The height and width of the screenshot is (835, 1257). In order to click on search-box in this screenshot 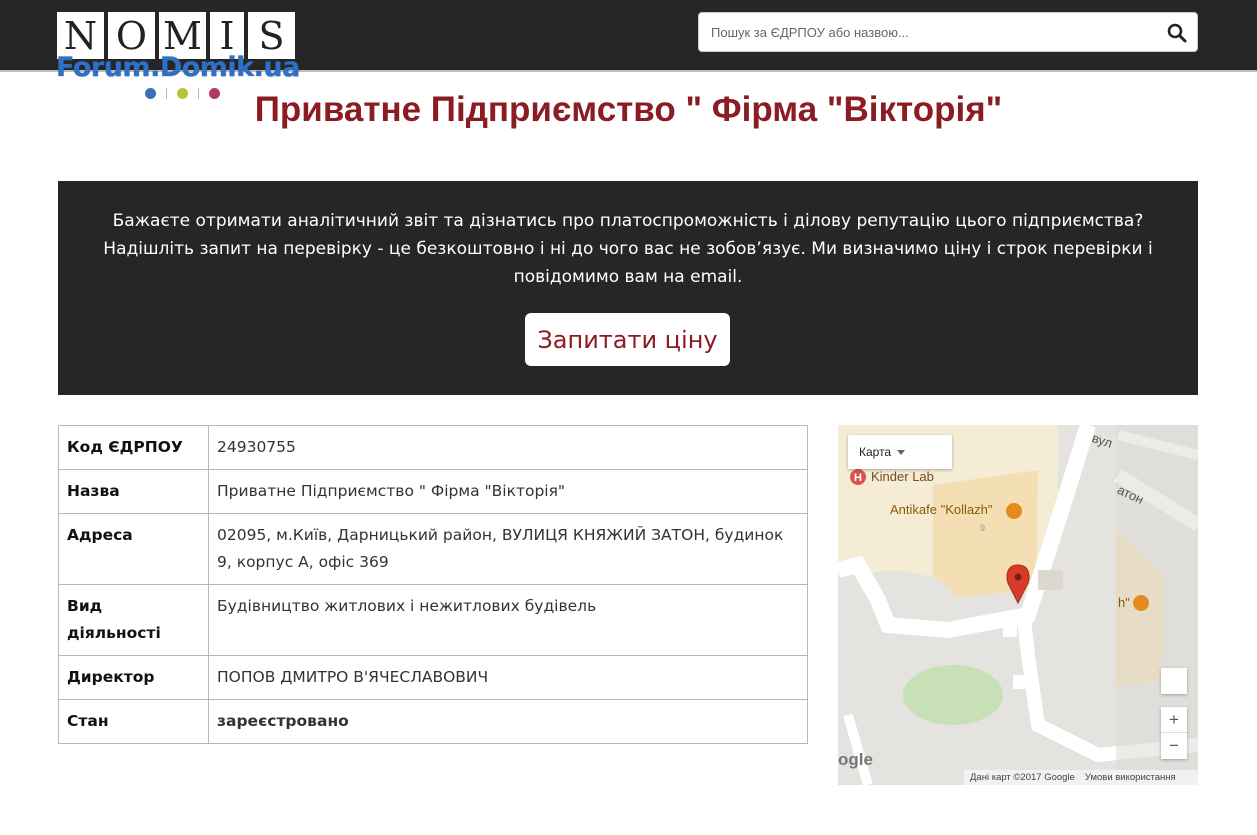, I will do `click(948, 32)`.